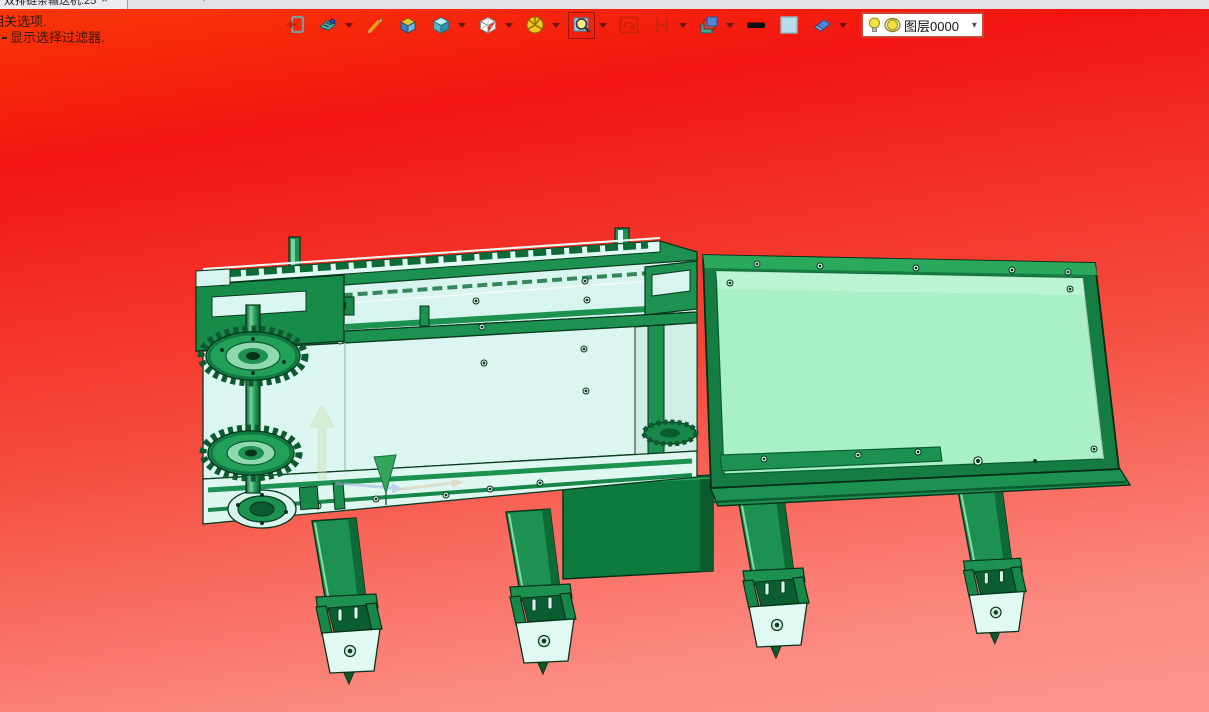  What do you see at coordinates (788, 25) in the screenshot?
I see `color-swatch-icon` at bounding box center [788, 25].